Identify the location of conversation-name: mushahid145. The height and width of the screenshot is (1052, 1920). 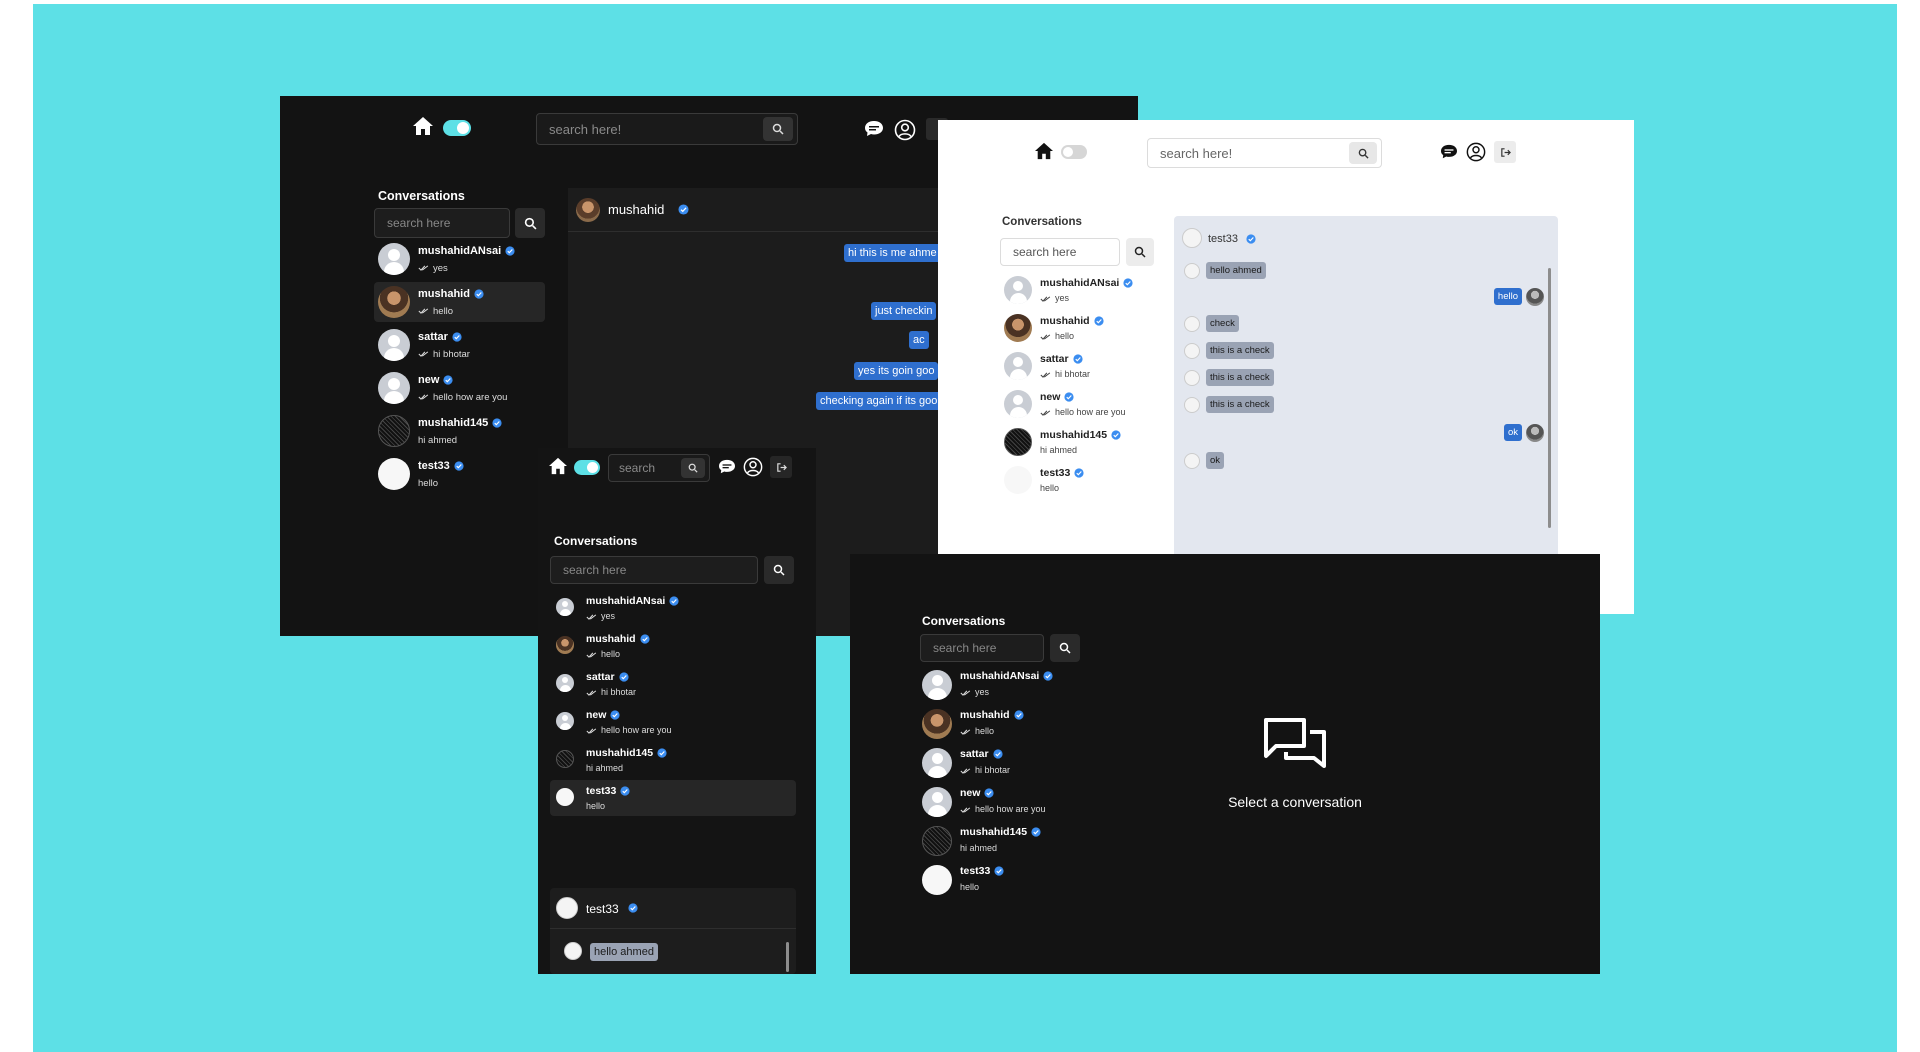
(1000, 832).